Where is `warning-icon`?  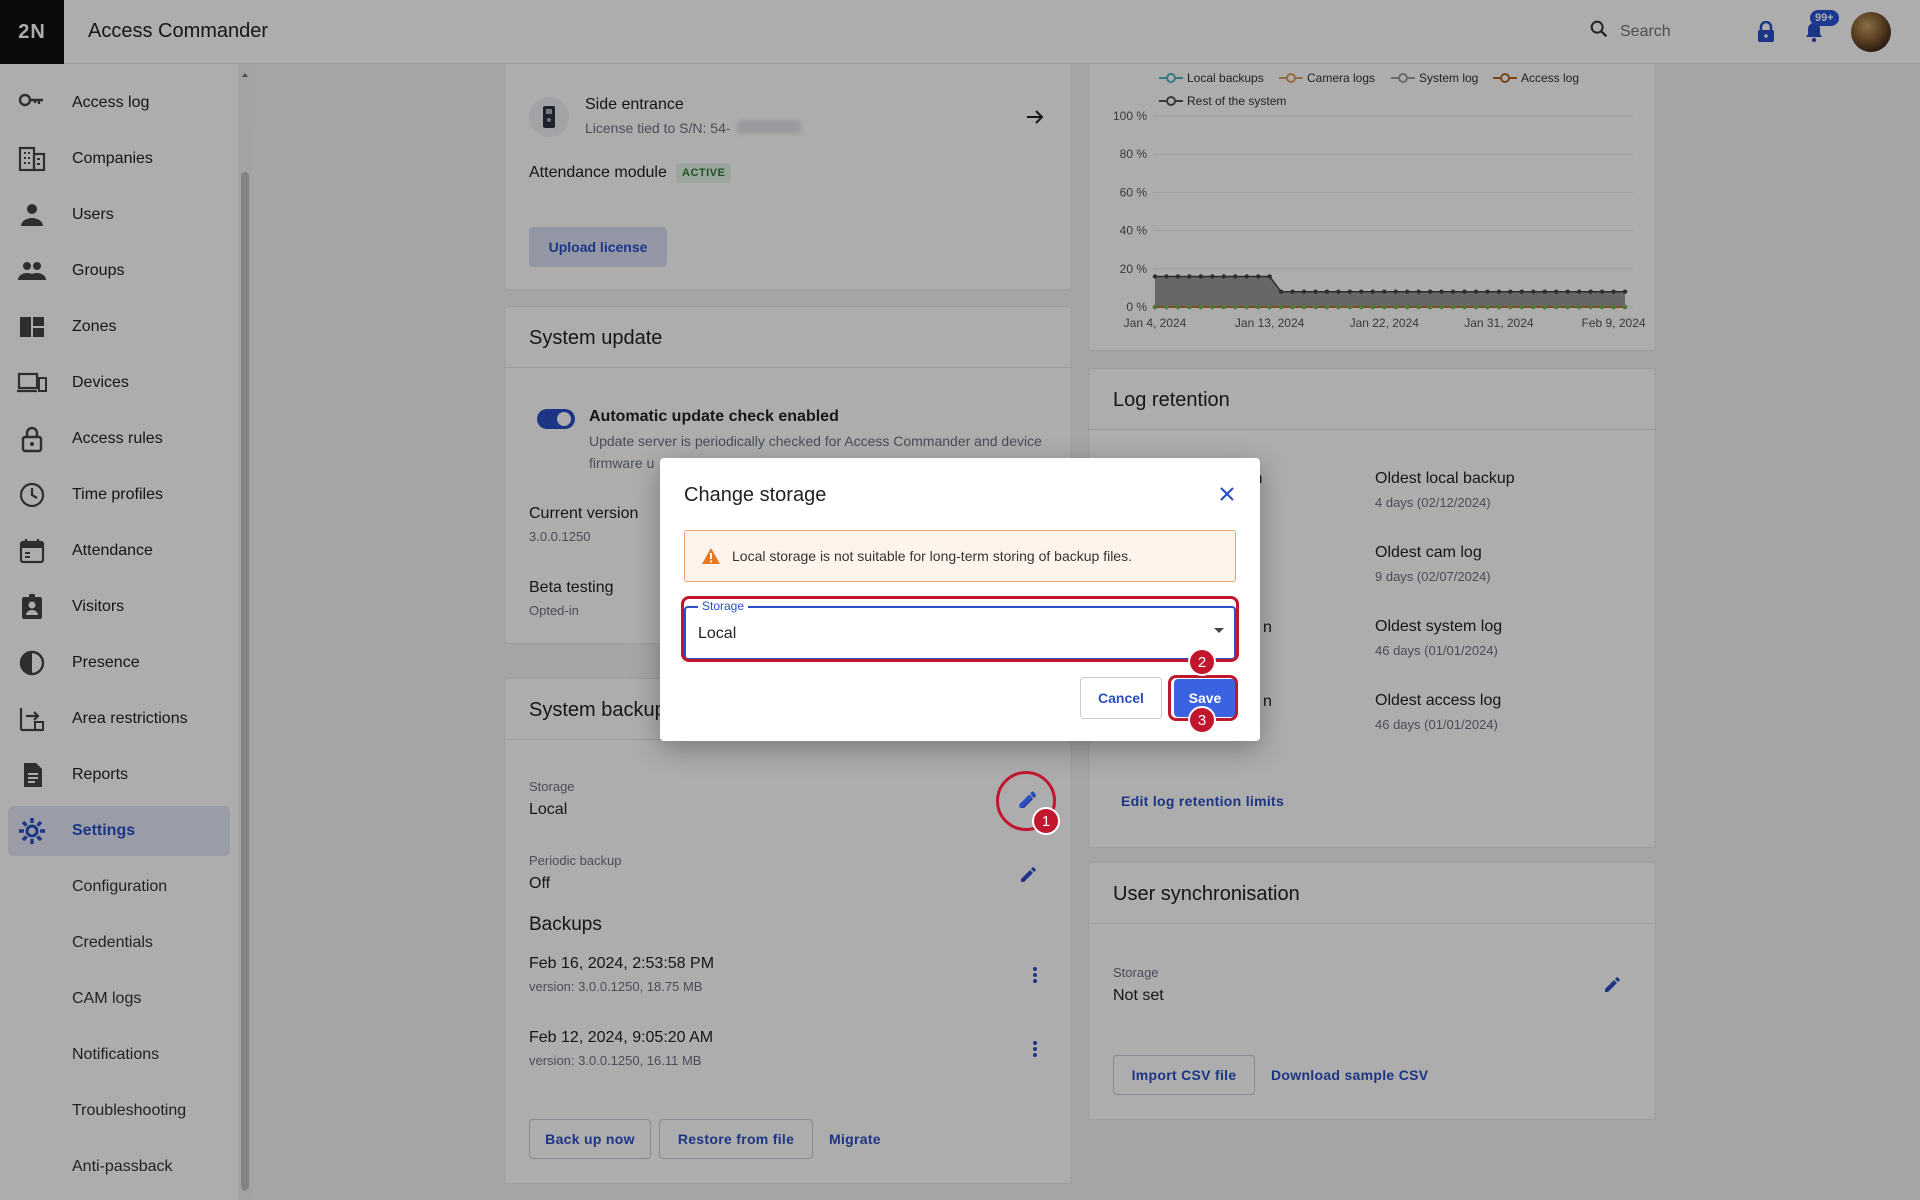 warning-icon is located at coordinates (711, 556).